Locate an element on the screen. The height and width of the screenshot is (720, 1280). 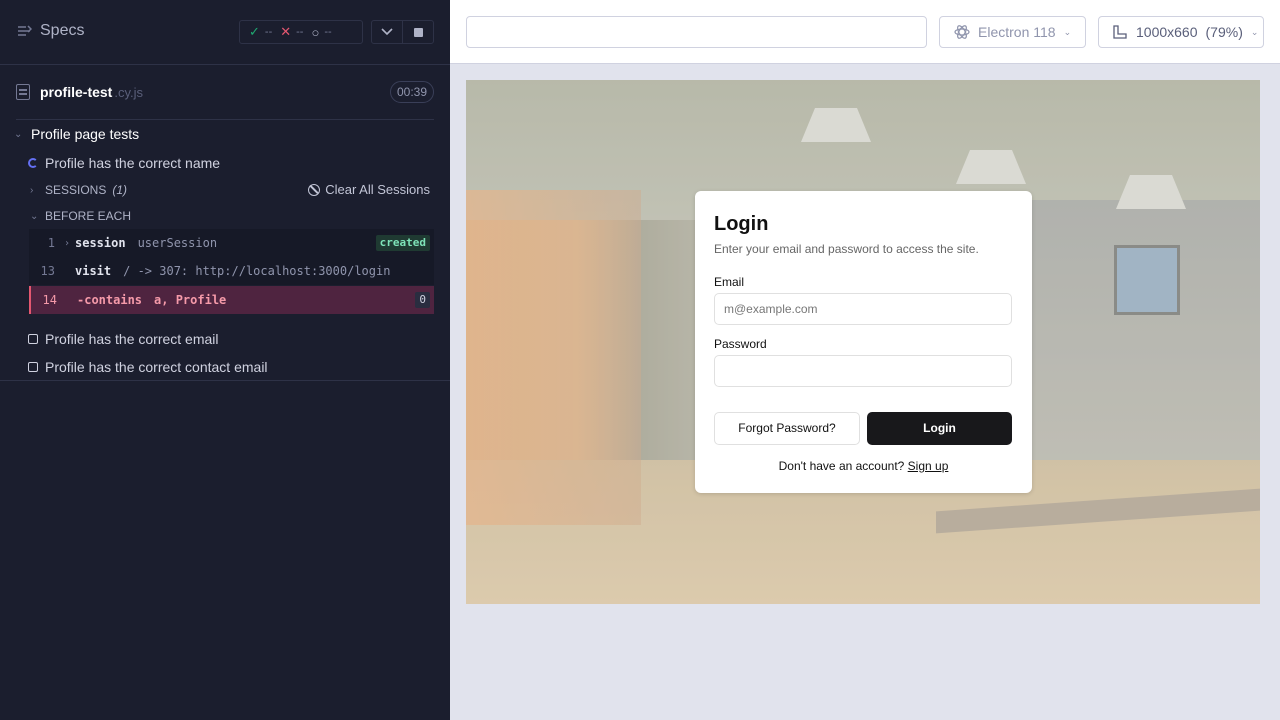
spec-file-row: profile-test .cy.js 00:39 is located at coordinates (225, 92).